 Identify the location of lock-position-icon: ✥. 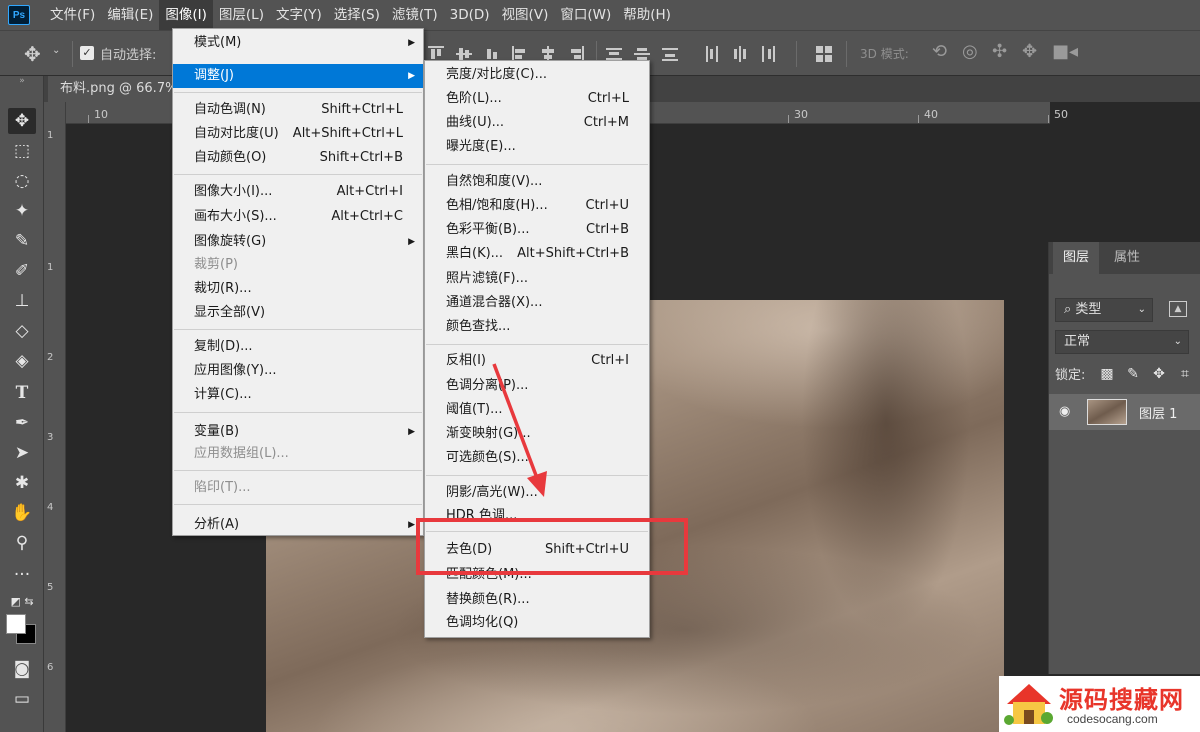
(1159, 374).